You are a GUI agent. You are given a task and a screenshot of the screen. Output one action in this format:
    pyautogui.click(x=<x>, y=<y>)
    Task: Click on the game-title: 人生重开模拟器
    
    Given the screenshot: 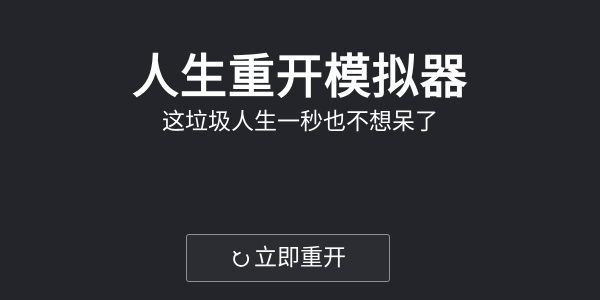 What is the action you would take?
    pyautogui.click(x=300, y=77)
    